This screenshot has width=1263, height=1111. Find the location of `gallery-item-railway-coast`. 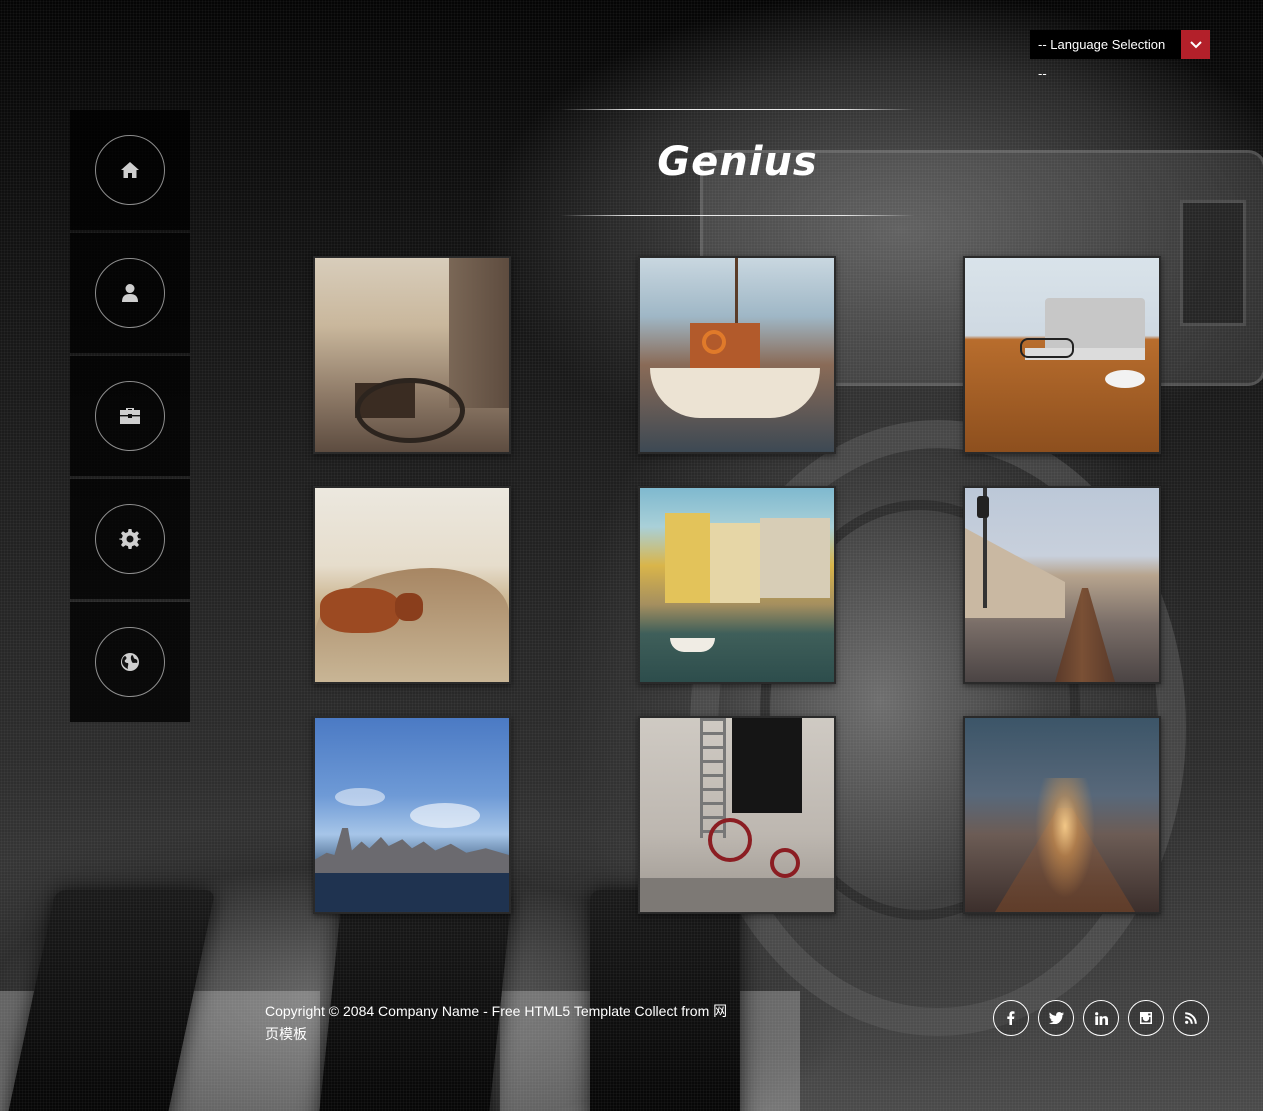

gallery-item-railway-coast is located at coordinates (1062, 585).